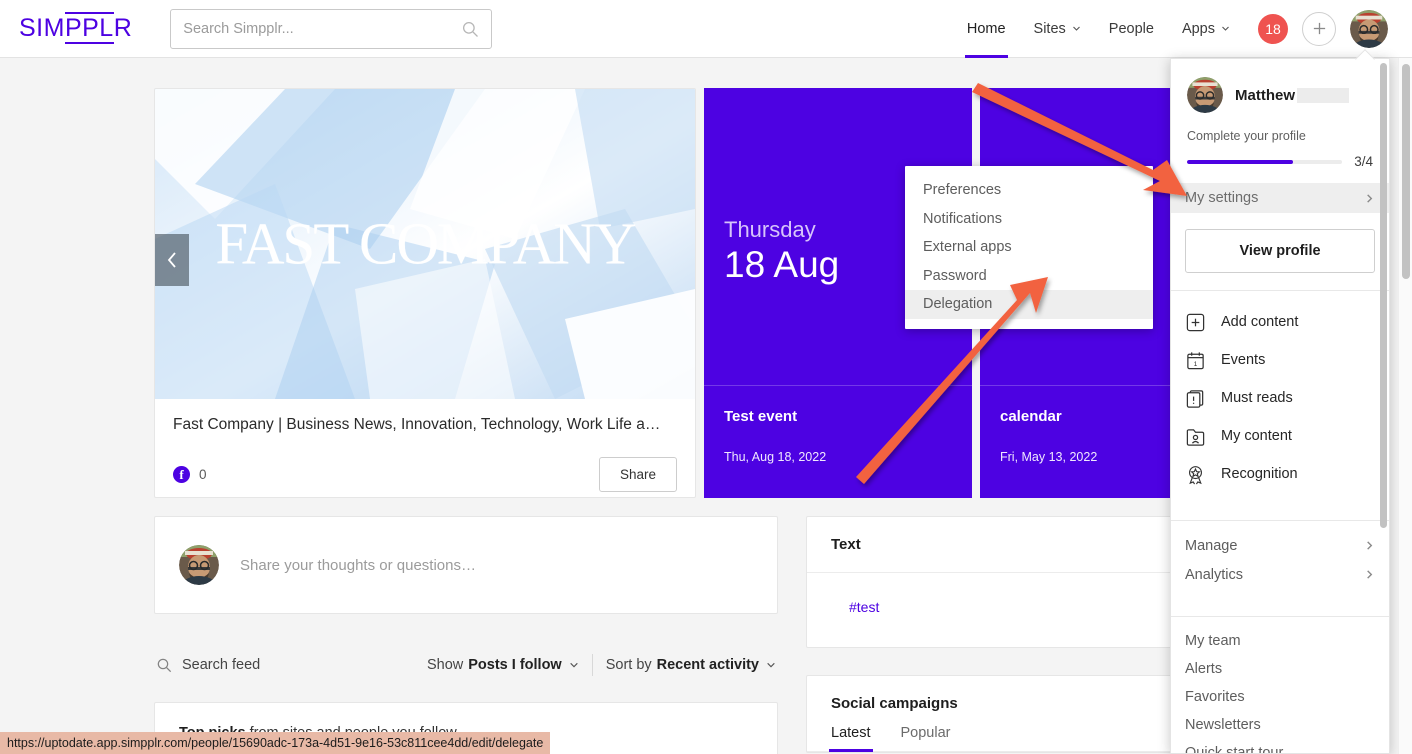 The height and width of the screenshot is (754, 1412). I want to click on plus-icon, so click(1319, 28).